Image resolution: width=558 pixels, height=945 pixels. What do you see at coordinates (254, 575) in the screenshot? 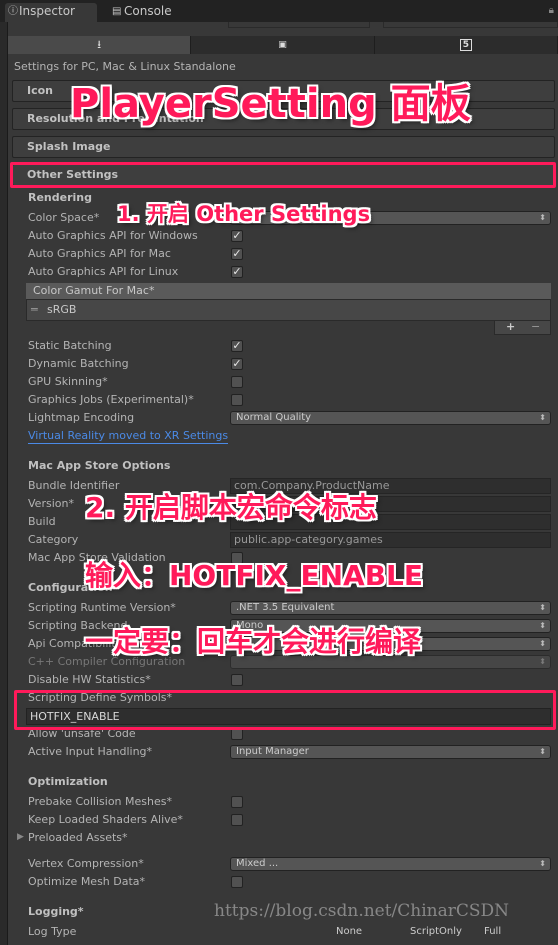
I see `annotation-input-hint: 输入：HOTFIX_ENABLE` at bounding box center [254, 575].